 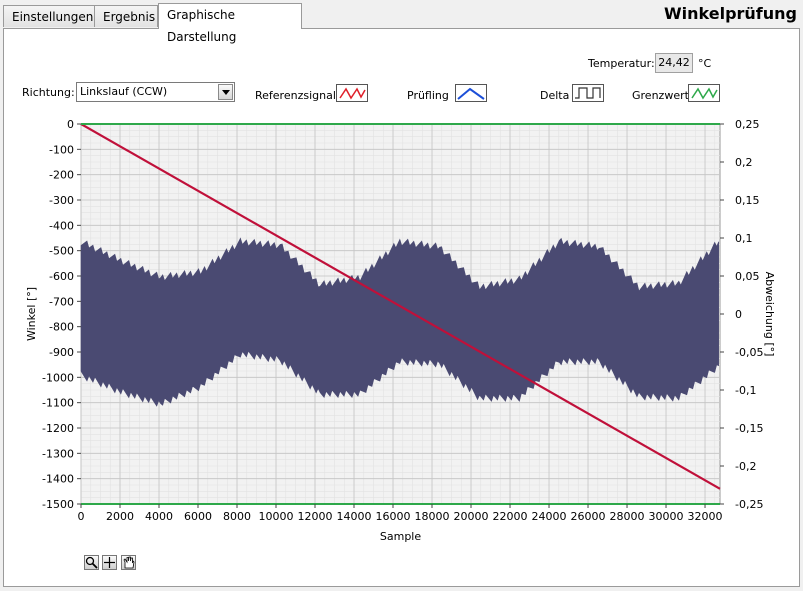 I want to click on y-tick-label: 0, so click(x=70, y=124).